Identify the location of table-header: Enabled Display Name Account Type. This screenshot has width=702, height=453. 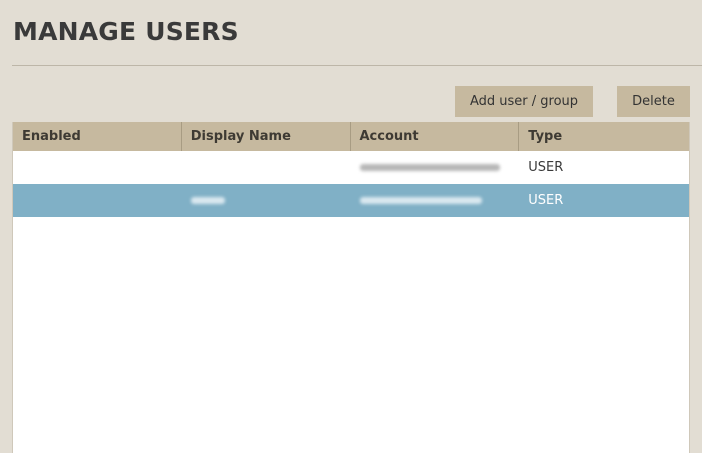
(351, 136).